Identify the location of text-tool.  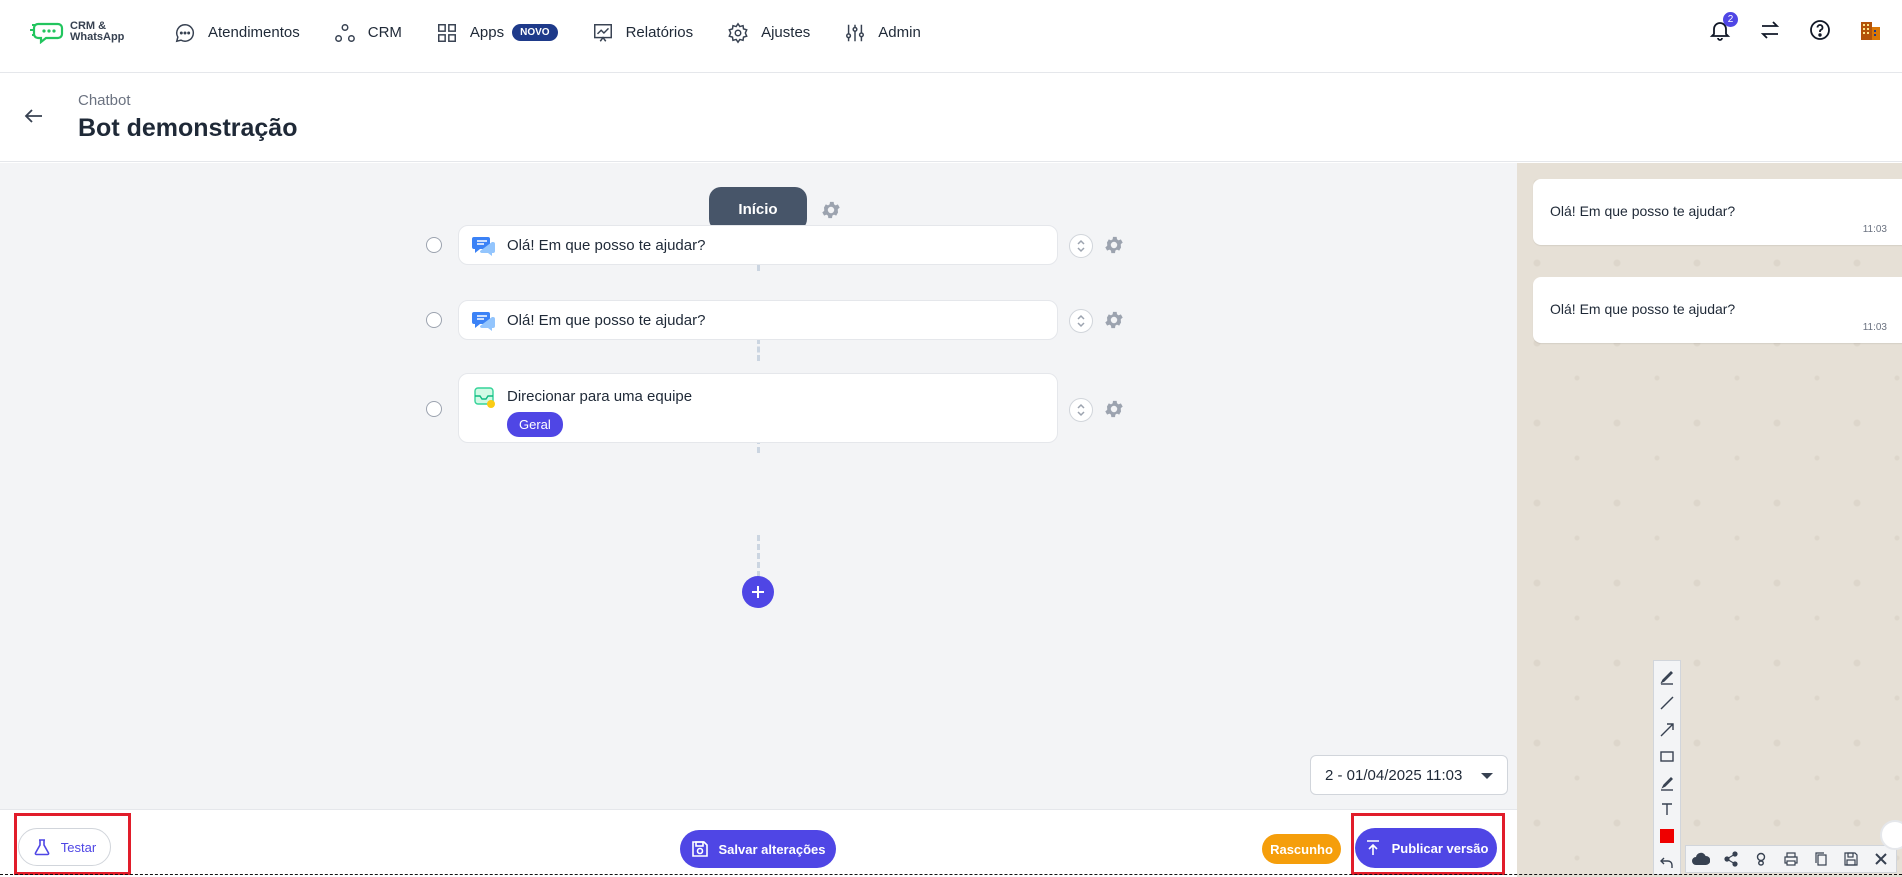
(1667, 810).